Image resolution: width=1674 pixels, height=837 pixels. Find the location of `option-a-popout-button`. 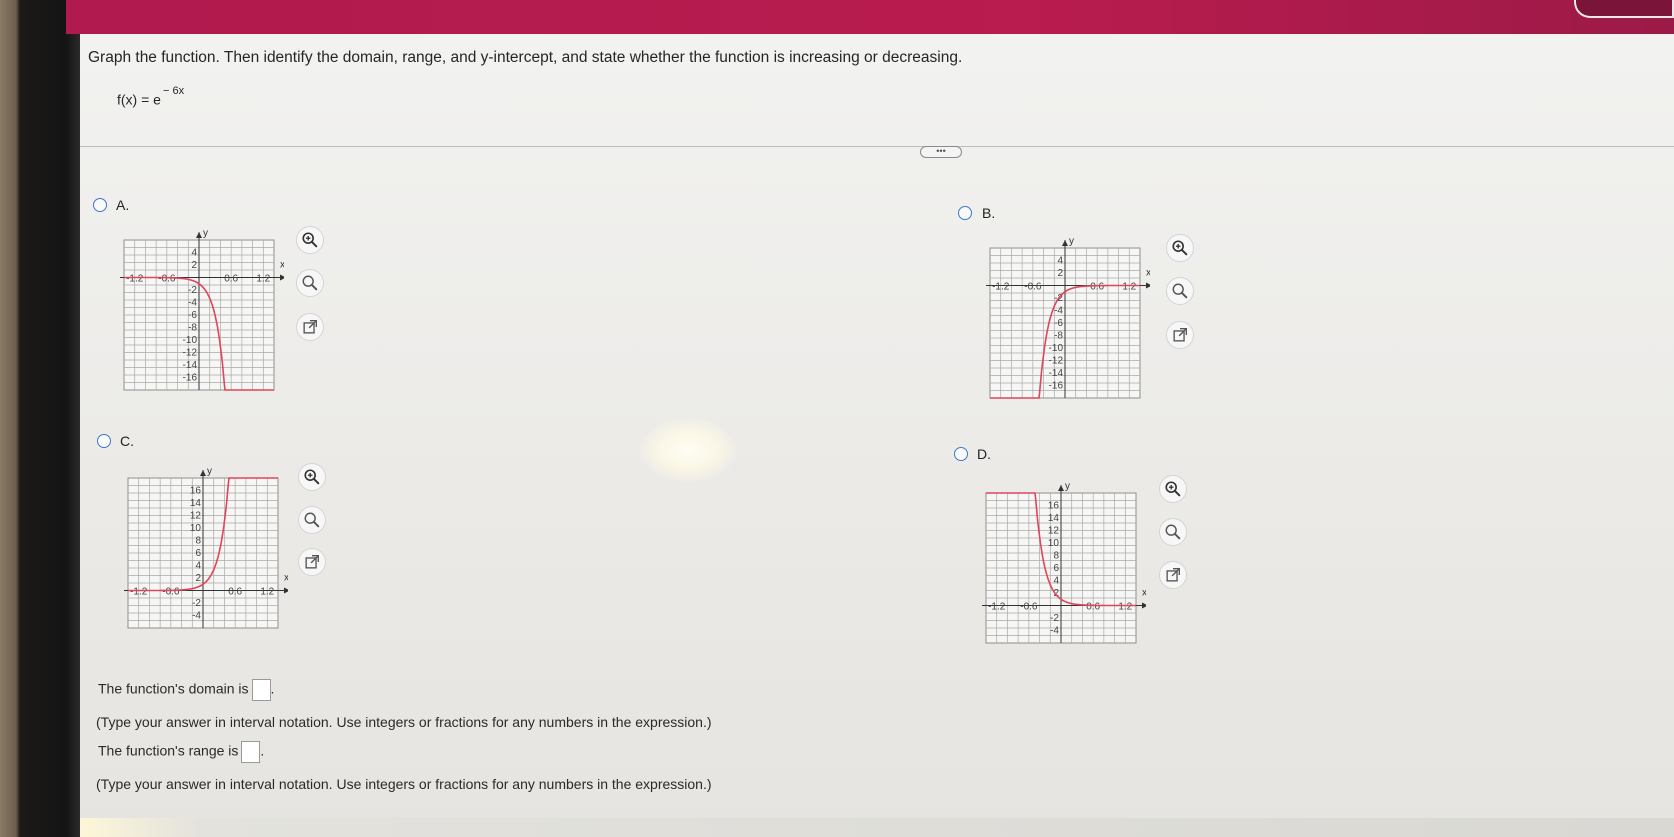

option-a-popout-button is located at coordinates (310, 327).